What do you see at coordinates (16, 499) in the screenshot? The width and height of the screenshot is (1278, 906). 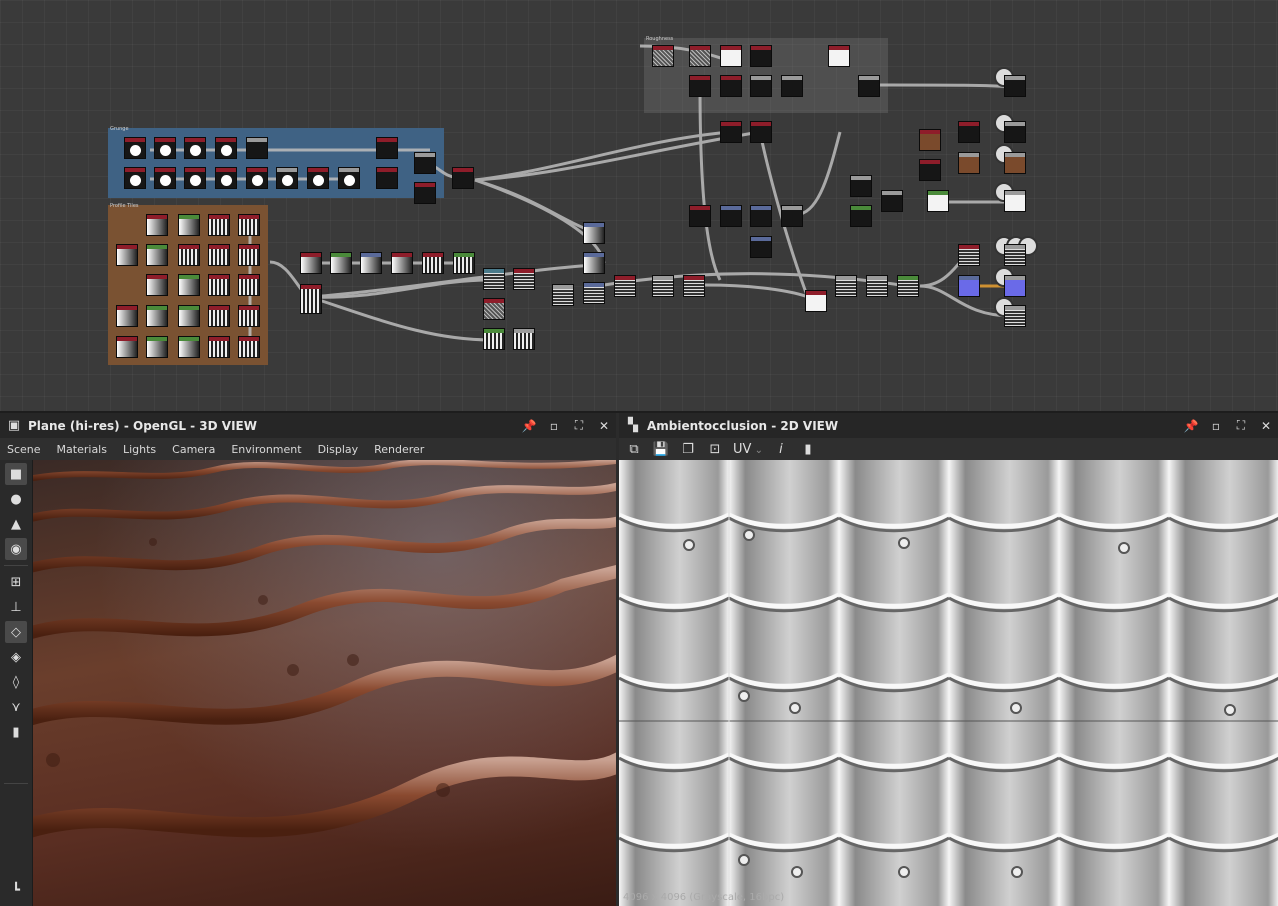 I see `light-icon: ●` at bounding box center [16, 499].